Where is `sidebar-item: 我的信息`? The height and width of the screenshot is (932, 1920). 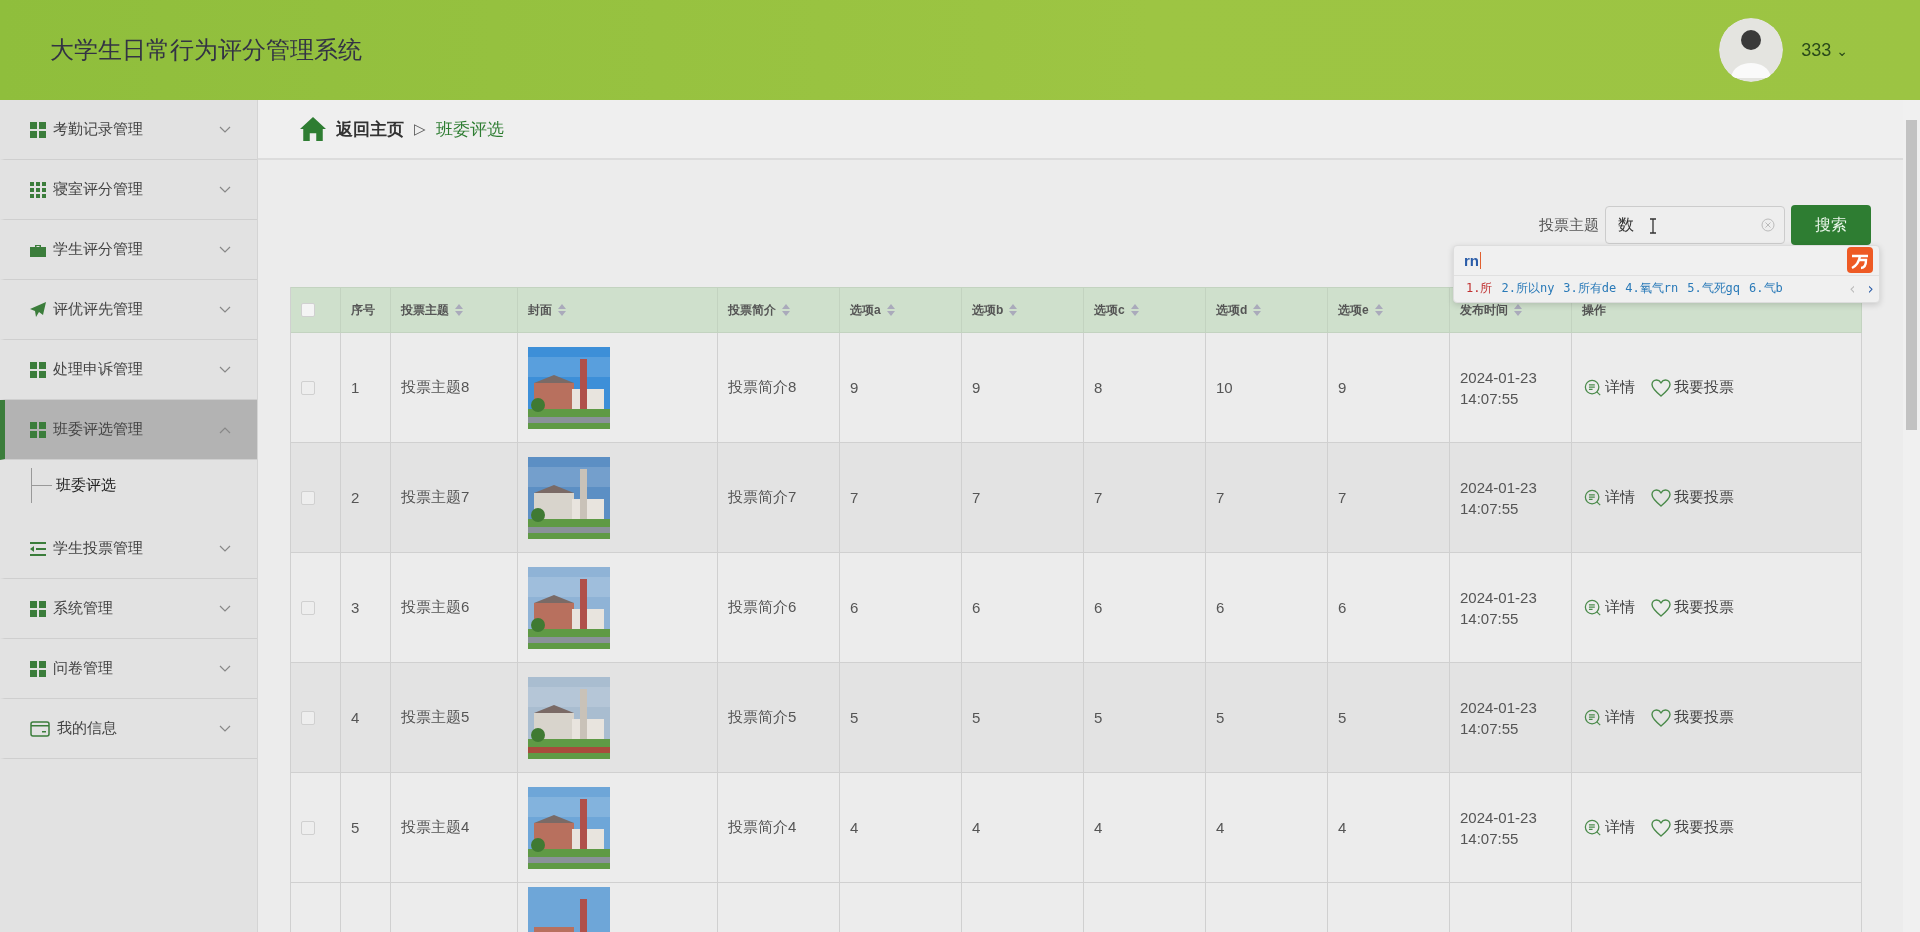
sidebar-item: 我的信息 is located at coordinates (128, 729).